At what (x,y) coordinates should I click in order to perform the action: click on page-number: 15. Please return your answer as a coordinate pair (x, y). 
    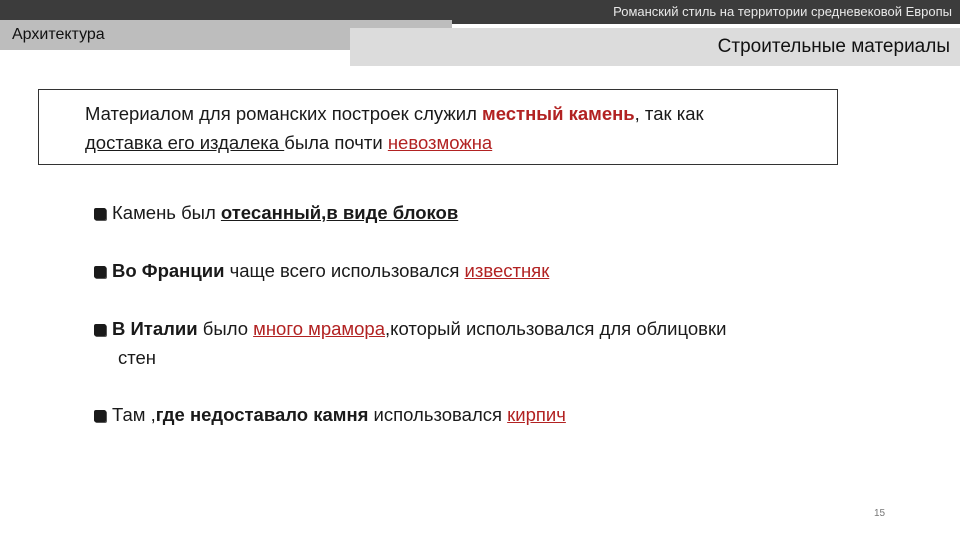
    Looking at the image, I should click on (880, 513).